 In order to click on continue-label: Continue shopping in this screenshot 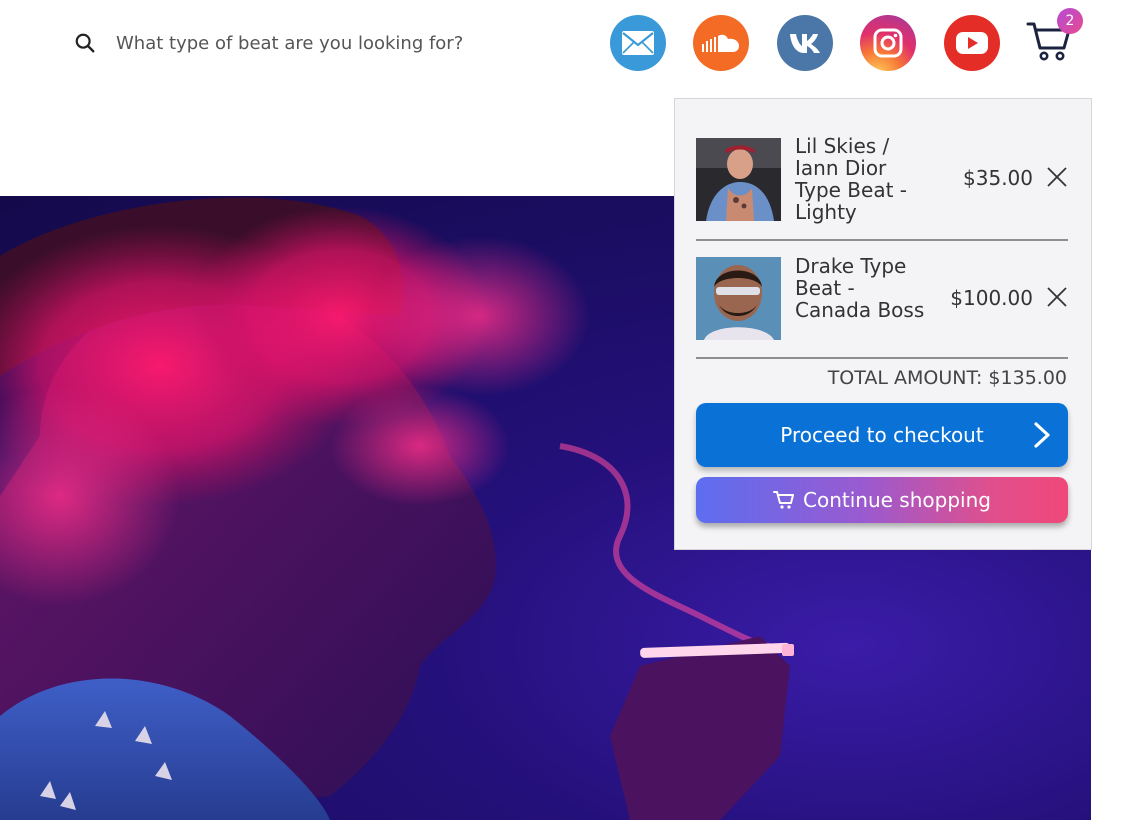, I will do `click(897, 500)`.